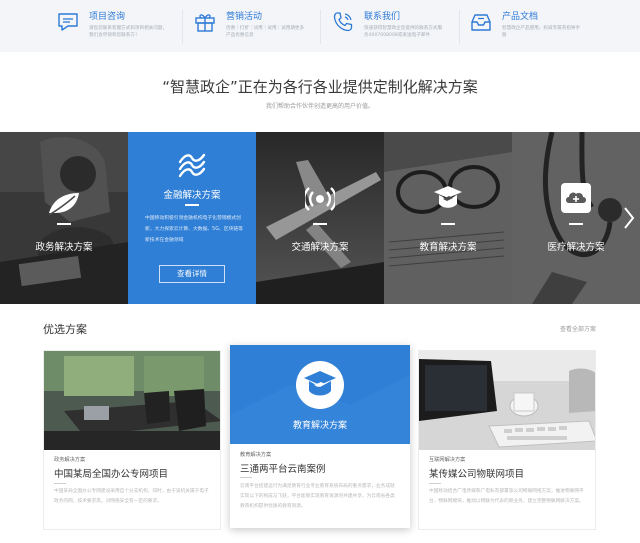  I want to click on info-desc: 优惠｜打折｜试用｜试用｜试用期更多产品优惠信息, so click(265, 32).